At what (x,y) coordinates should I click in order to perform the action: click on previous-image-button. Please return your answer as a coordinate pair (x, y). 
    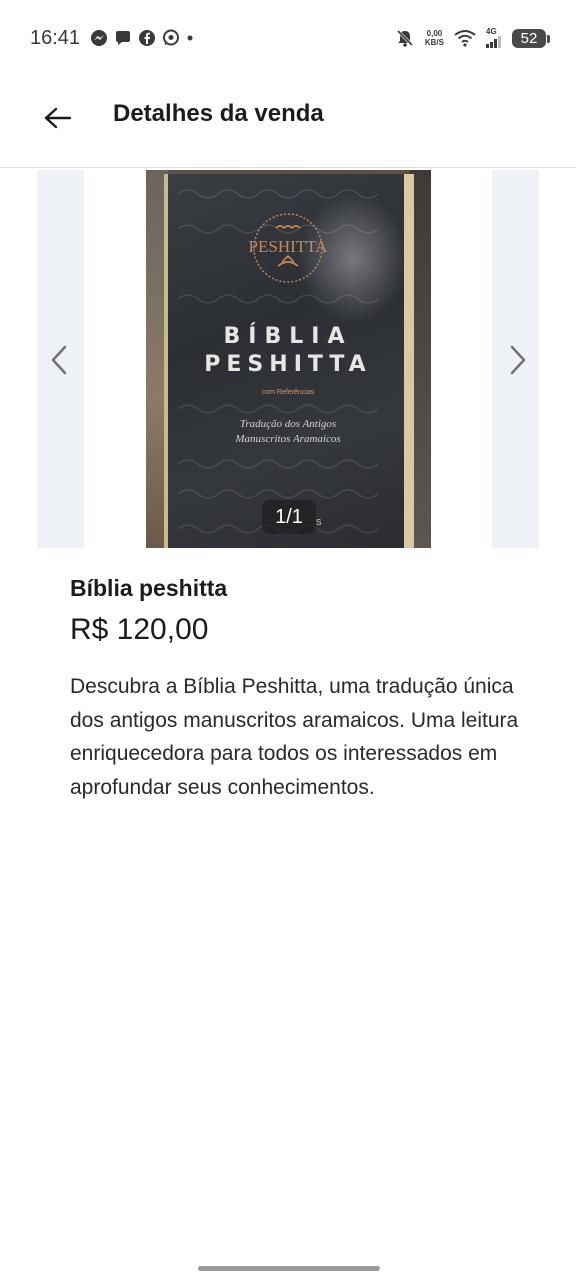
    Looking at the image, I should click on (59, 360).